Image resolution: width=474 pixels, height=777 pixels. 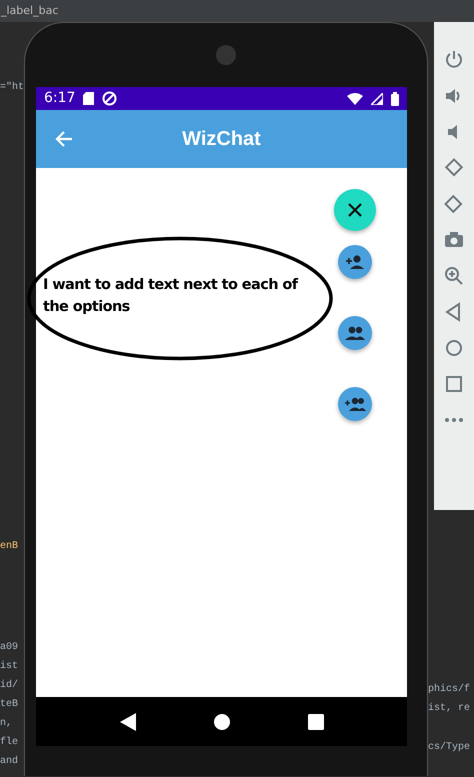 I want to click on code-text: ist, re, so click(x=450, y=709).